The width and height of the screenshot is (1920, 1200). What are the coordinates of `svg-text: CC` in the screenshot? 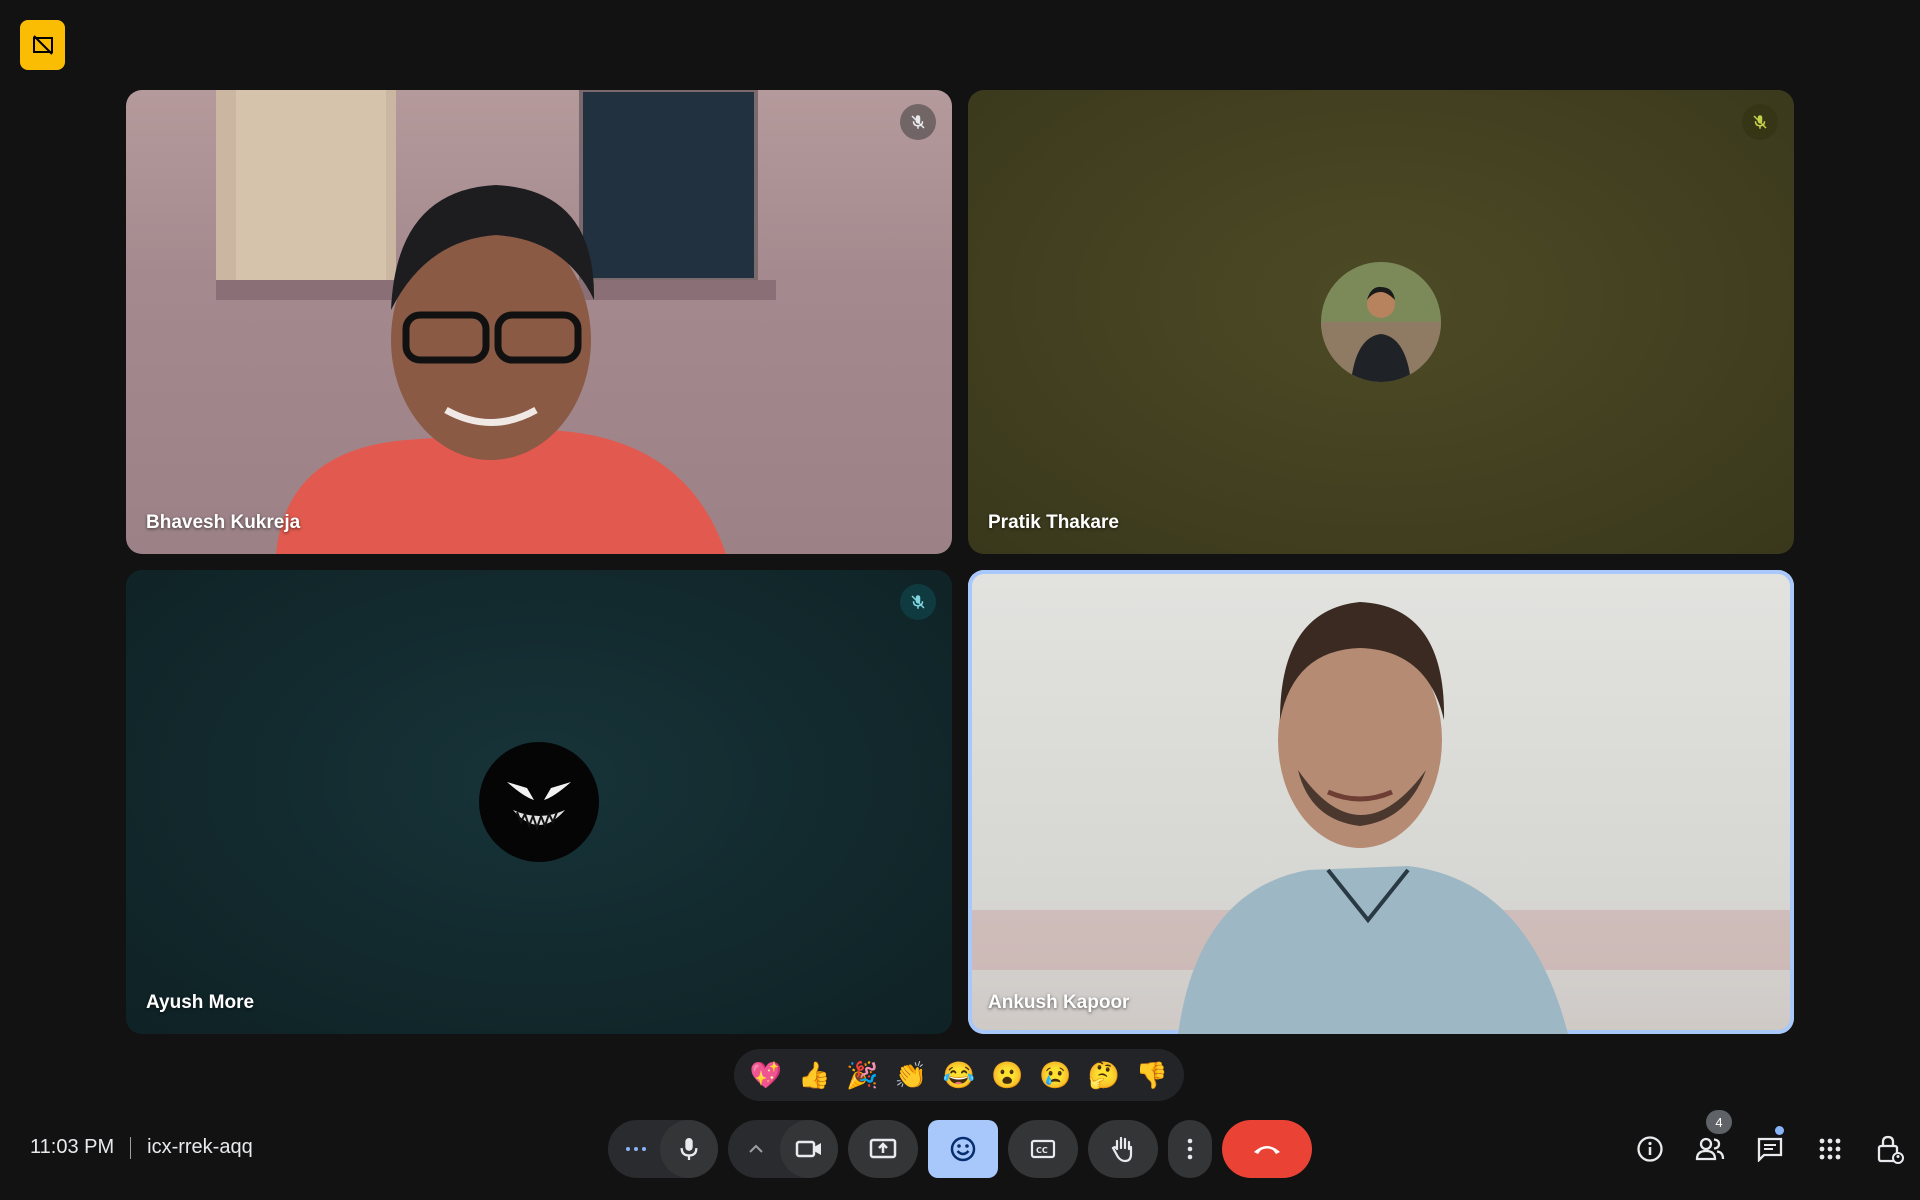 It's located at (1042, 1150).